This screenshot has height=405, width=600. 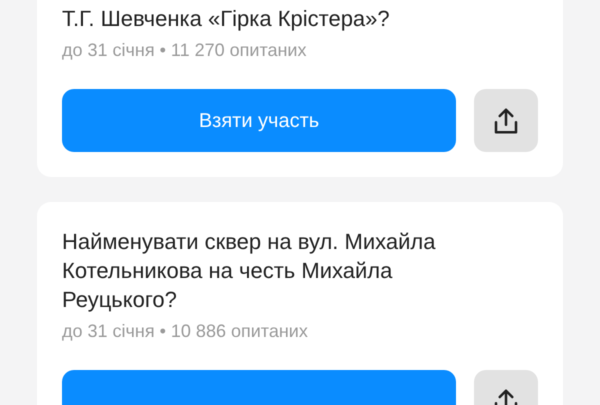 What do you see at coordinates (249, 271) in the screenshot?
I see `poll-title: Найменувати сквер на вул. Михайла Котельникова на честь Михайла Реуцького?` at bounding box center [249, 271].